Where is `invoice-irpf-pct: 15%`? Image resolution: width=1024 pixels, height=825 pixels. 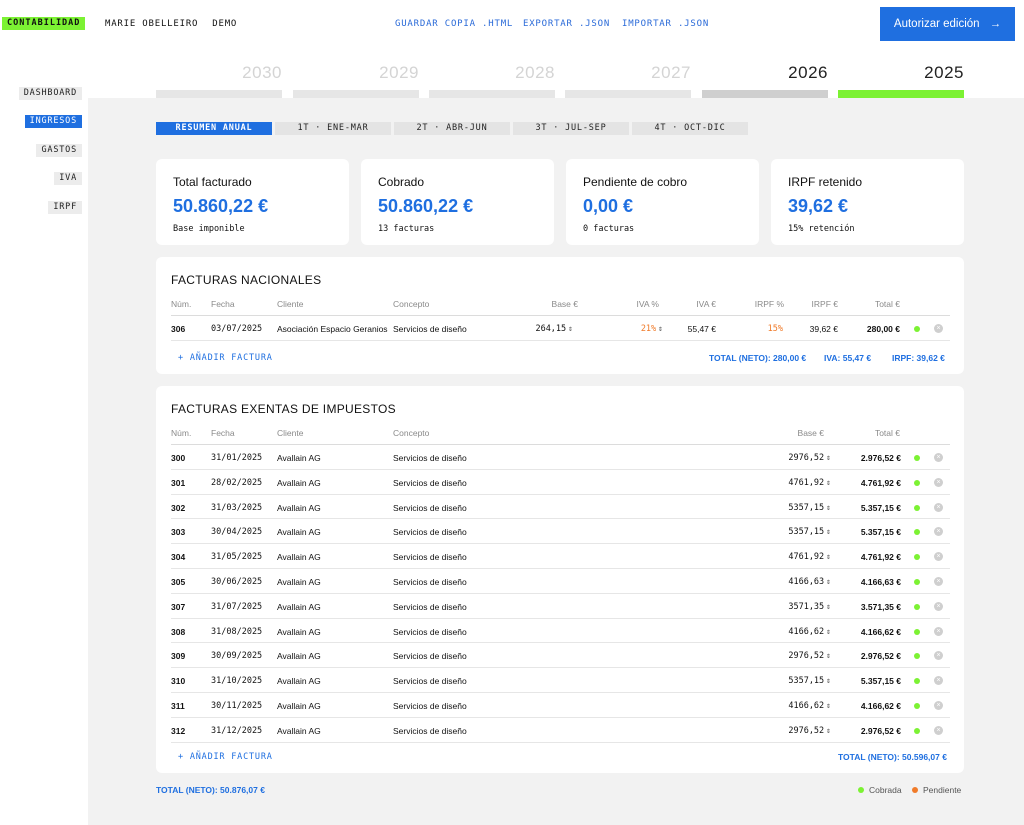
invoice-irpf-pct: 15% is located at coordinates (757, 329).